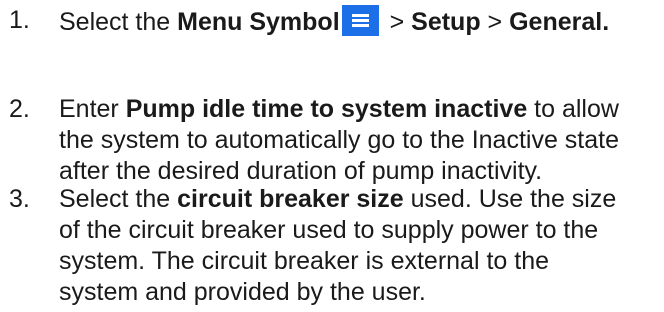 The width and height of the screenshot is (664, 312). Describe the element at coordinates (326, 109) in the screenshot. I see `pump-idle-time-label: Pump idle time to system inactive` at that location.